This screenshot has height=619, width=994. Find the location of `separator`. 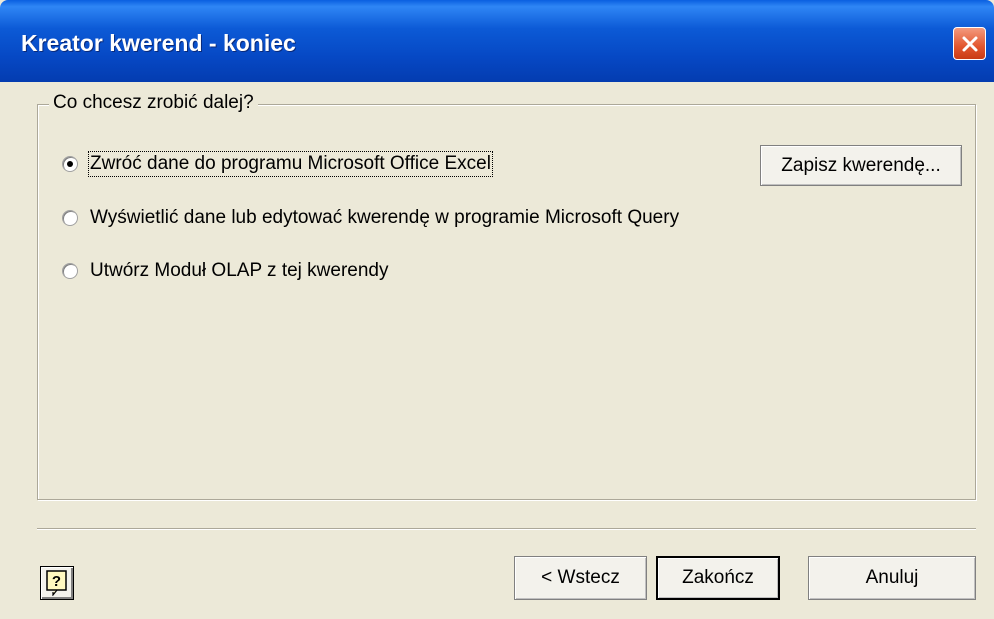

separator is located at coordinates (506, 529).